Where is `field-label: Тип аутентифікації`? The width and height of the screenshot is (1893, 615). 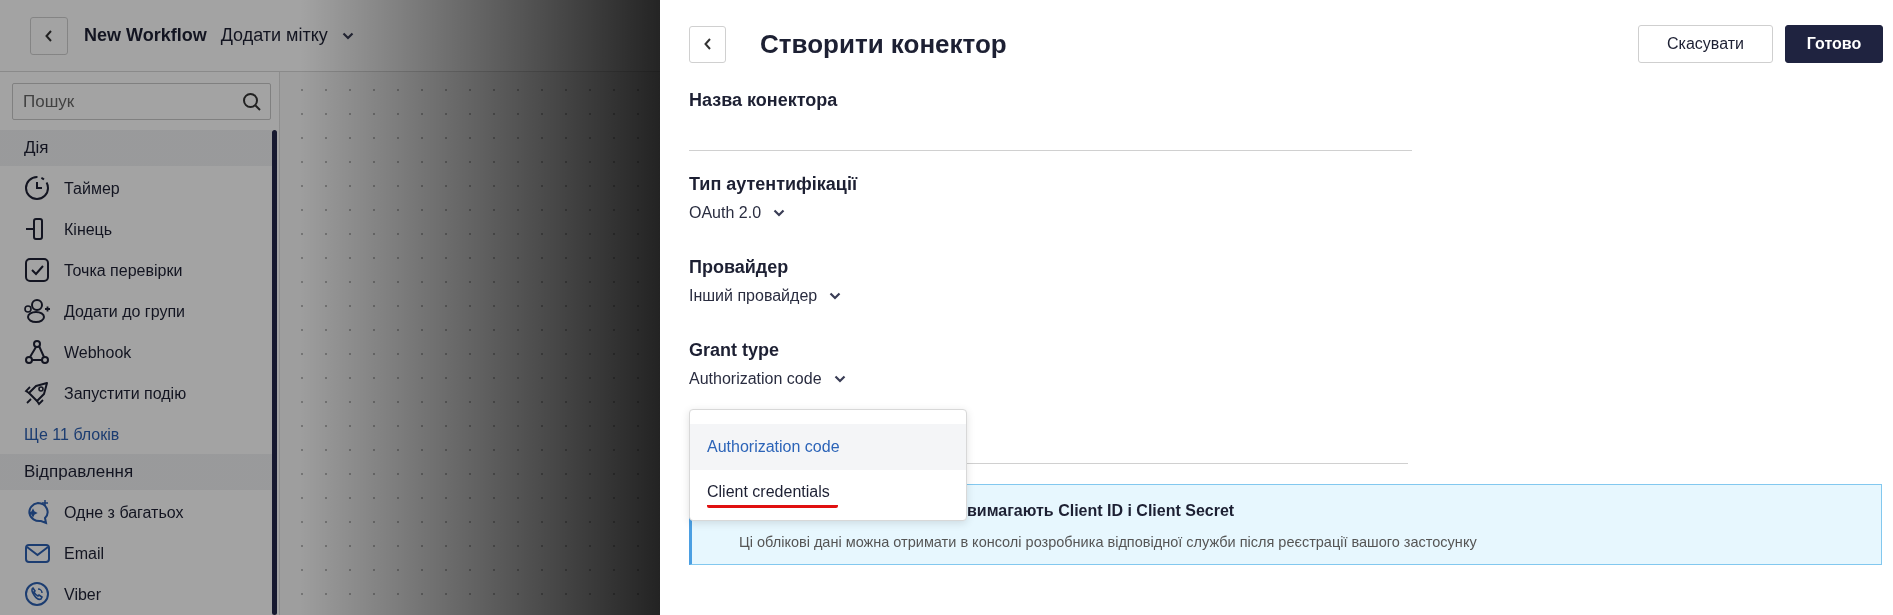
field-label: Тип аутентифікації is located at coordinates (774, 184).